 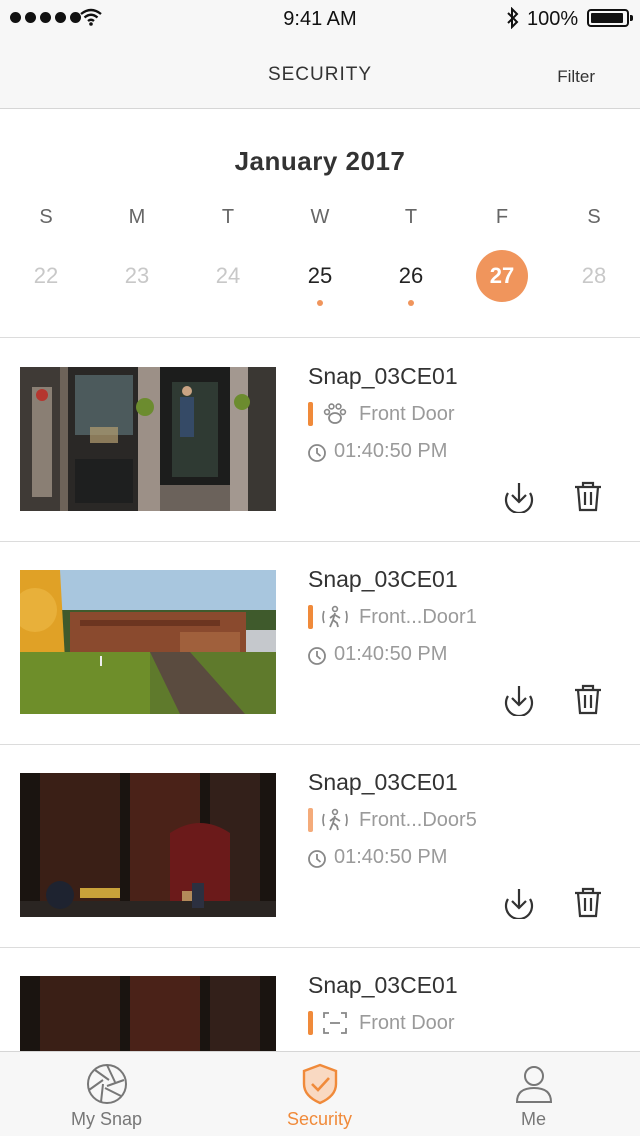 I want to click on aperture-icon, so click(x=107, y=1084).